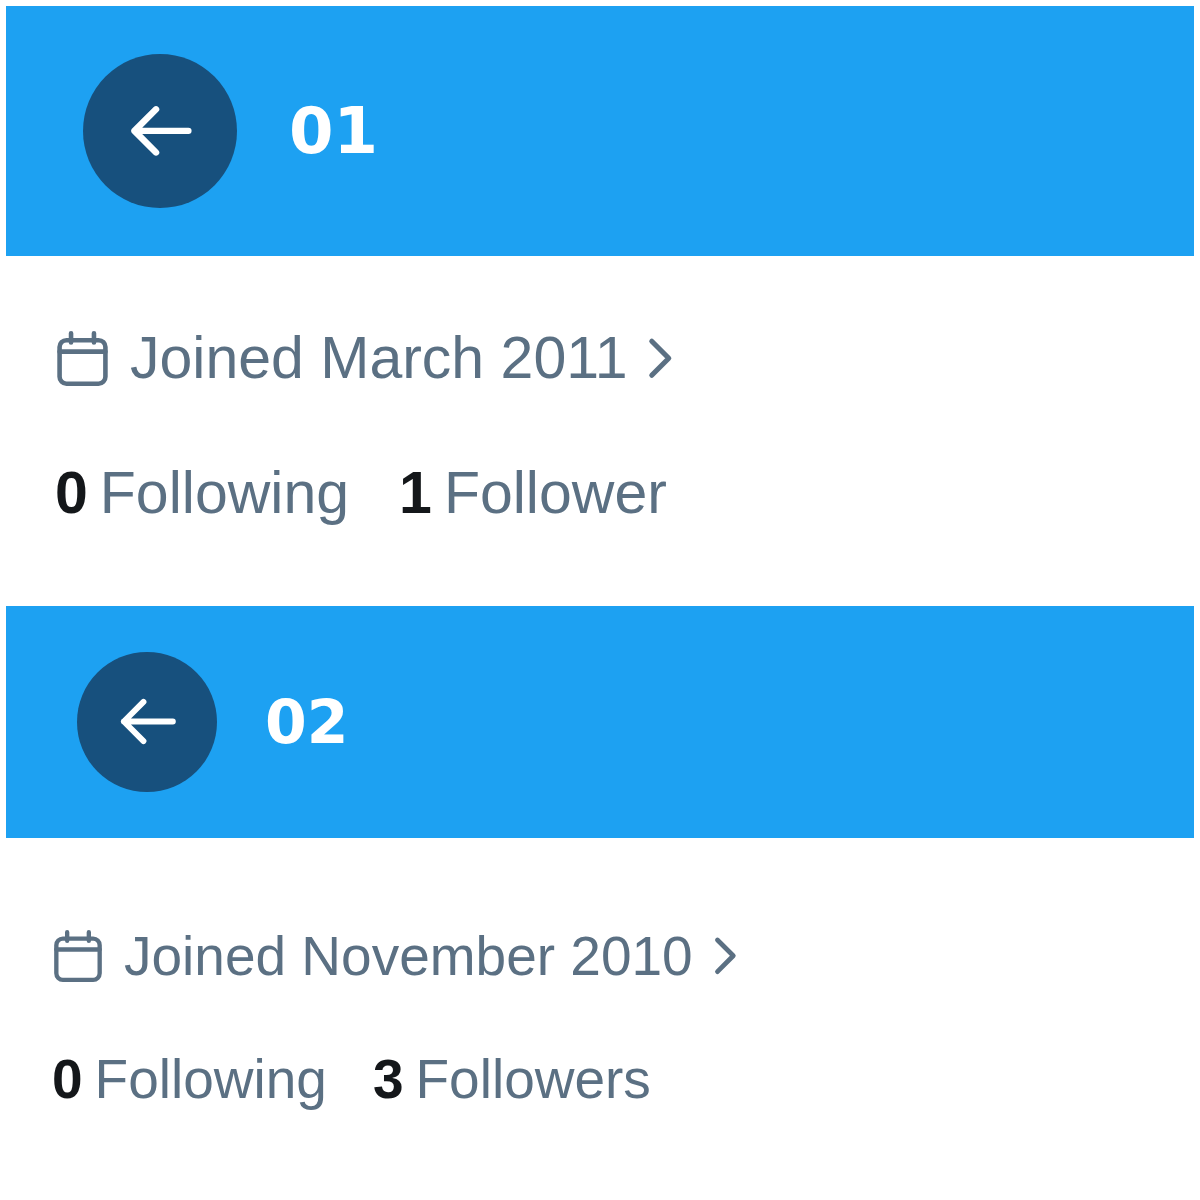 The image size is (1200, 1200). Describe the element at coordinates (307, 722) in the screenshot. I see `profile-title: 02` at that location.